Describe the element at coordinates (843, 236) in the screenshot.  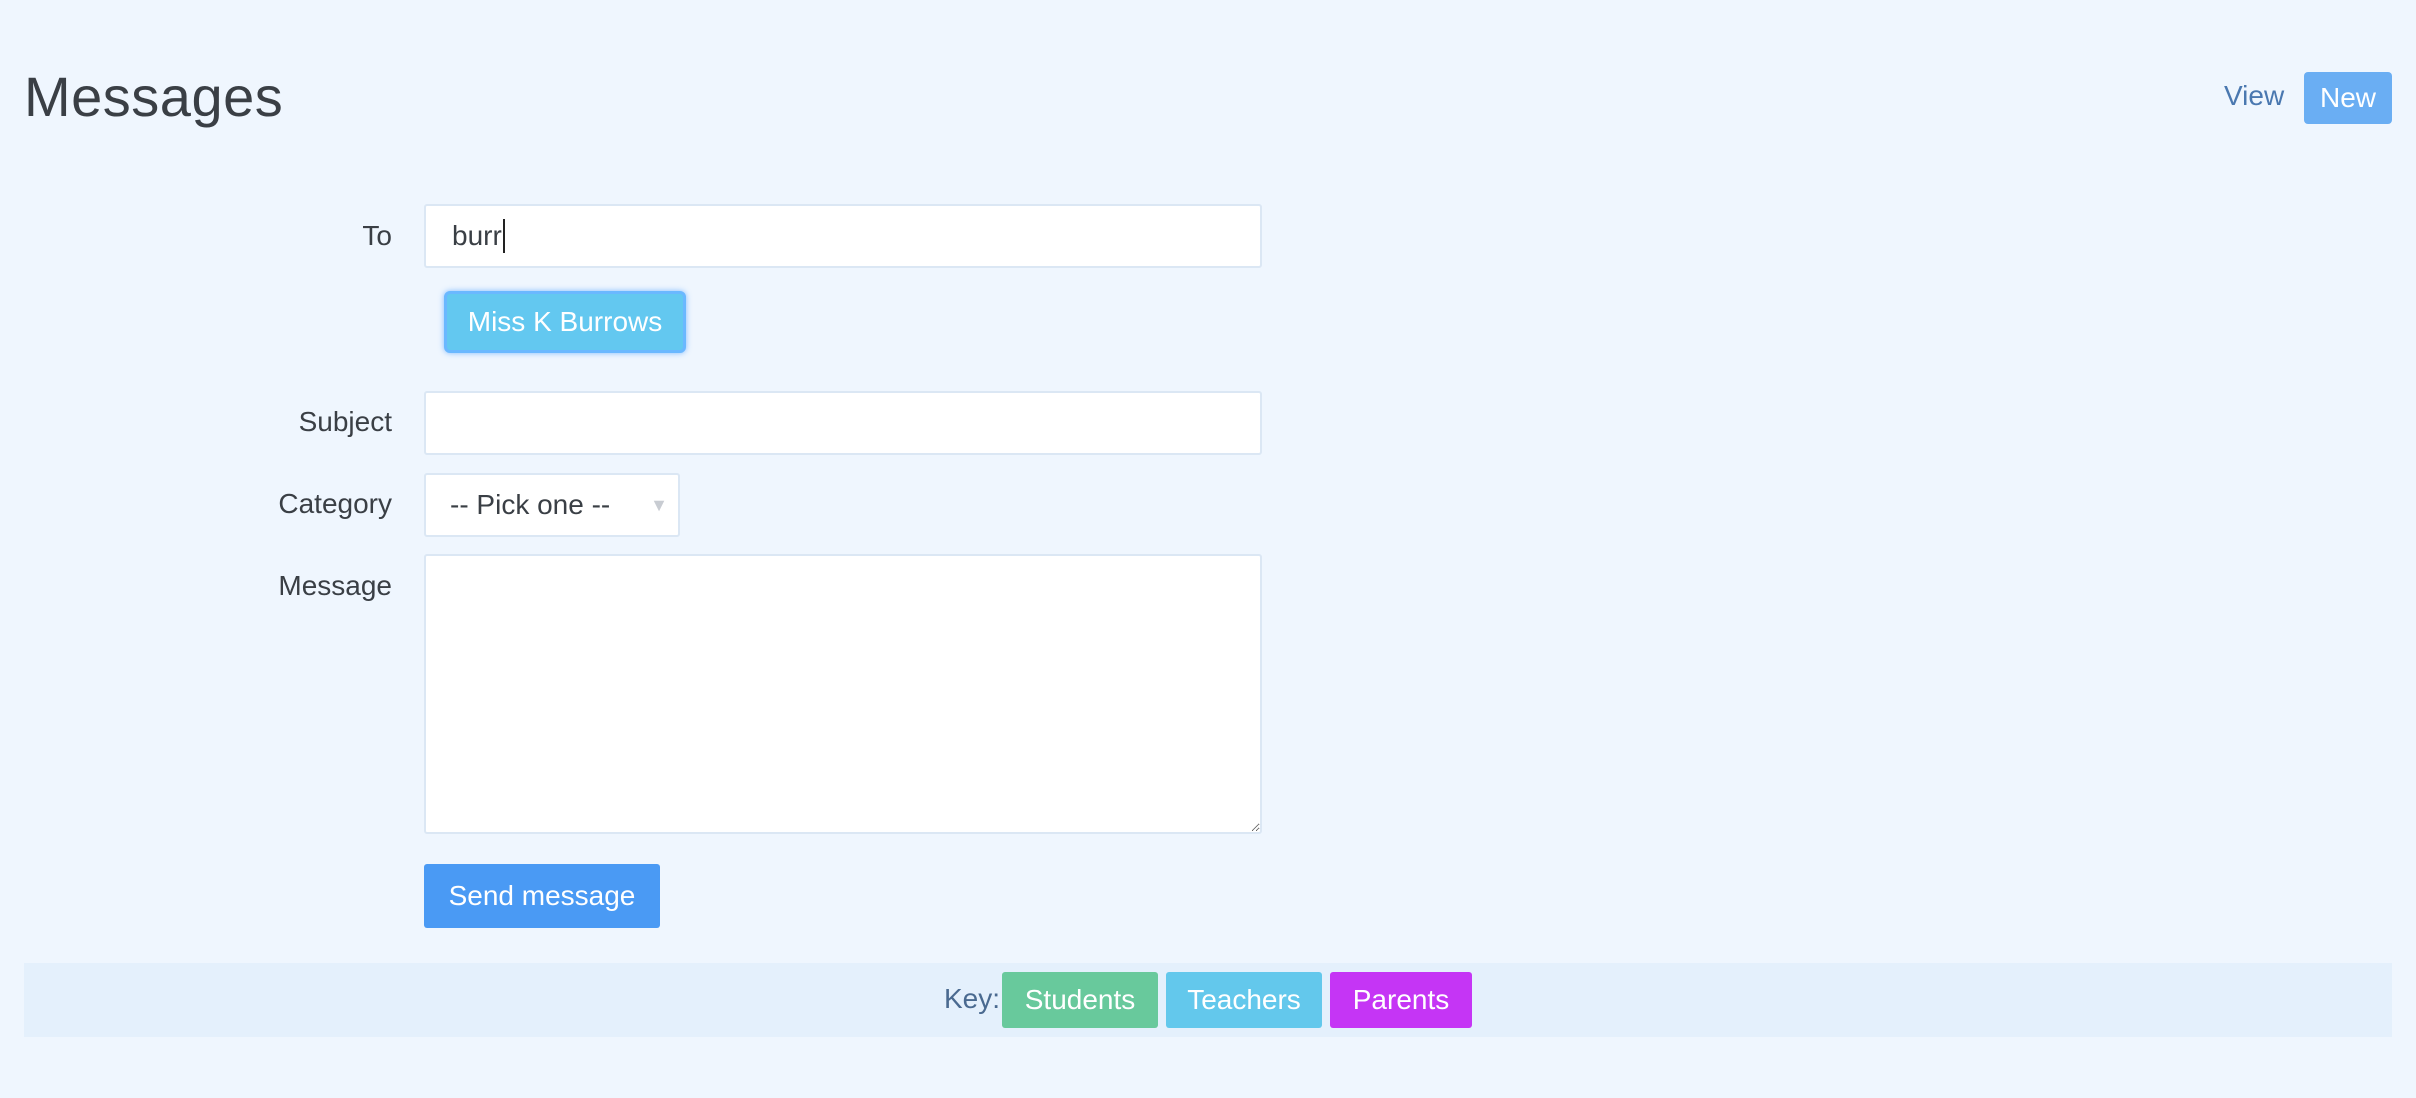
I see `to-field: burr` at that location.